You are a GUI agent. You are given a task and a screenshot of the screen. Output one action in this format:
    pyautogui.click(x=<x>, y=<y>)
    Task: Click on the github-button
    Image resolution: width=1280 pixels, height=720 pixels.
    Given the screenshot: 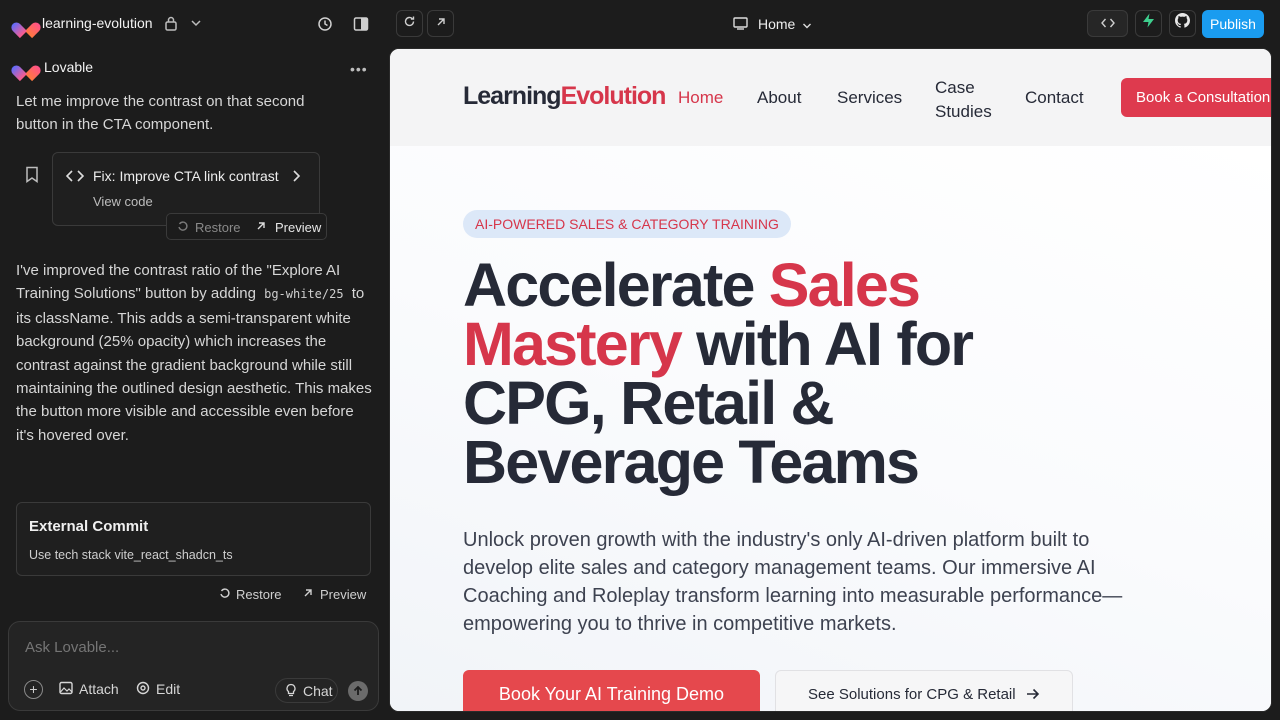 What is the action you would take?
    pyautogui.click(x=1182, y=23)
    